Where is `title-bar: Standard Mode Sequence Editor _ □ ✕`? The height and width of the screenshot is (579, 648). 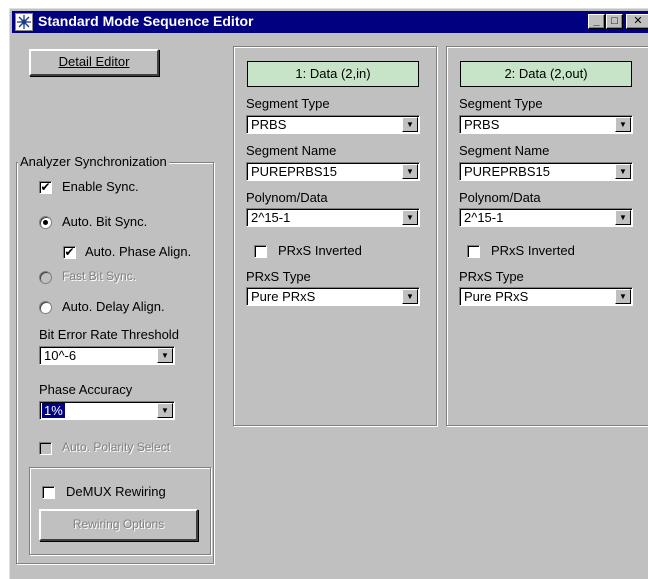
title-bar: Standard Mode Sequence Editor _ □ ✕ is located at coordinates (330, 22).